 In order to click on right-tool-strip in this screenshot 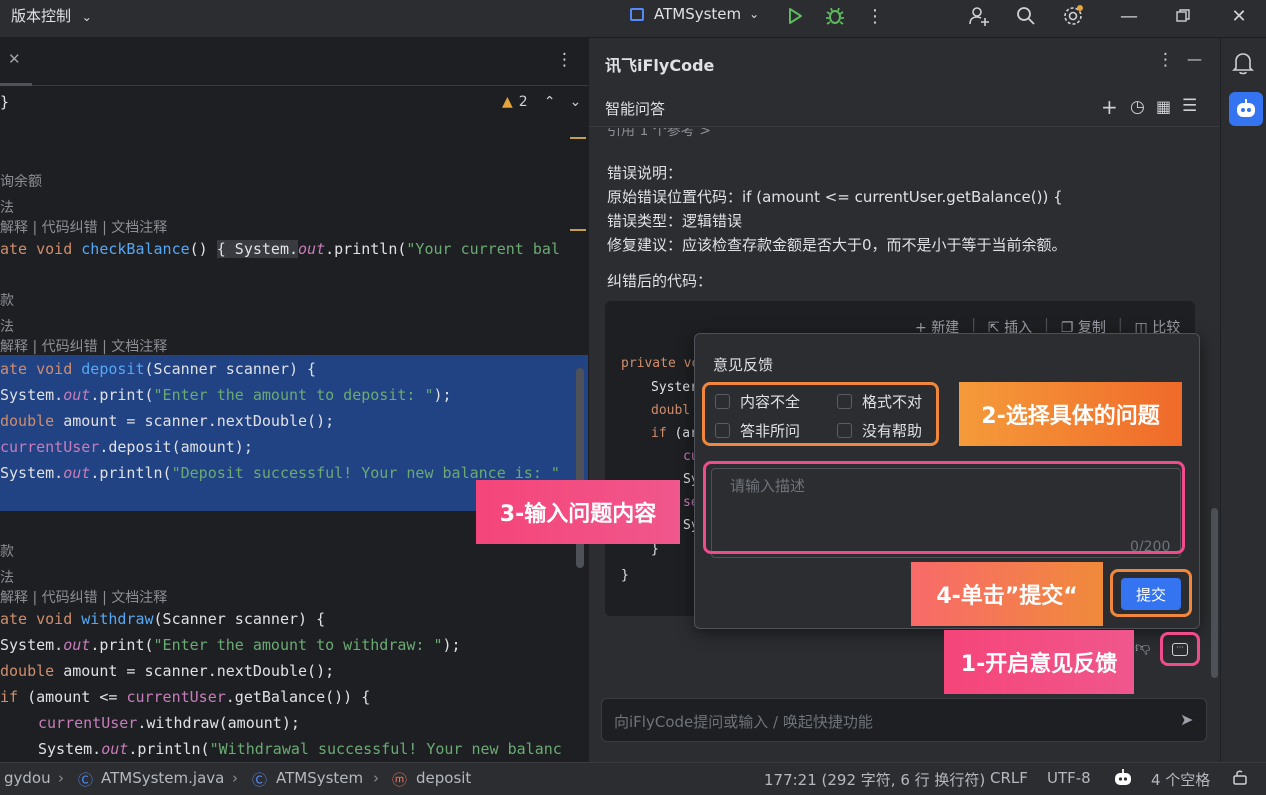, I will do `click(1243, 400)`.